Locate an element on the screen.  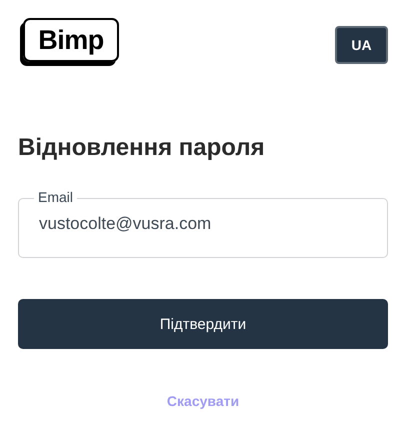
page-title: Відновлення пароля is located at coordinates (142, 148).